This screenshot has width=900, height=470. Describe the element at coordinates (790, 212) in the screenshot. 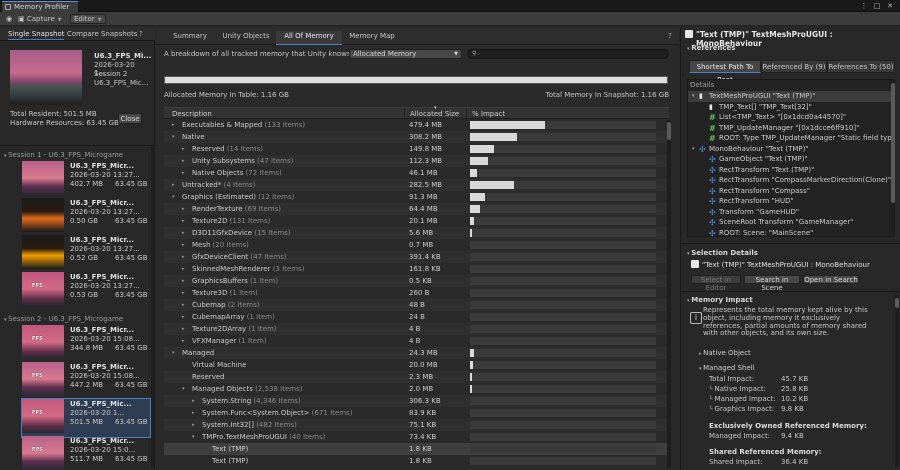

I see `reference-item: ✣ Transform "GameHUD"` at that location.